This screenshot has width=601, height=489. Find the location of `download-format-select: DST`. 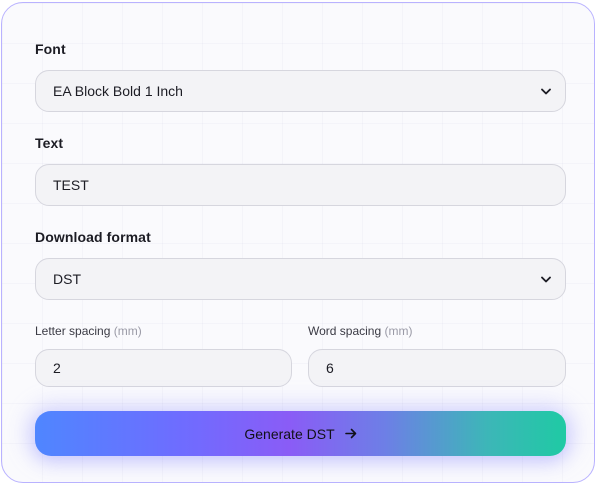

download-format-select: DST is located at coordinates (300, 279).